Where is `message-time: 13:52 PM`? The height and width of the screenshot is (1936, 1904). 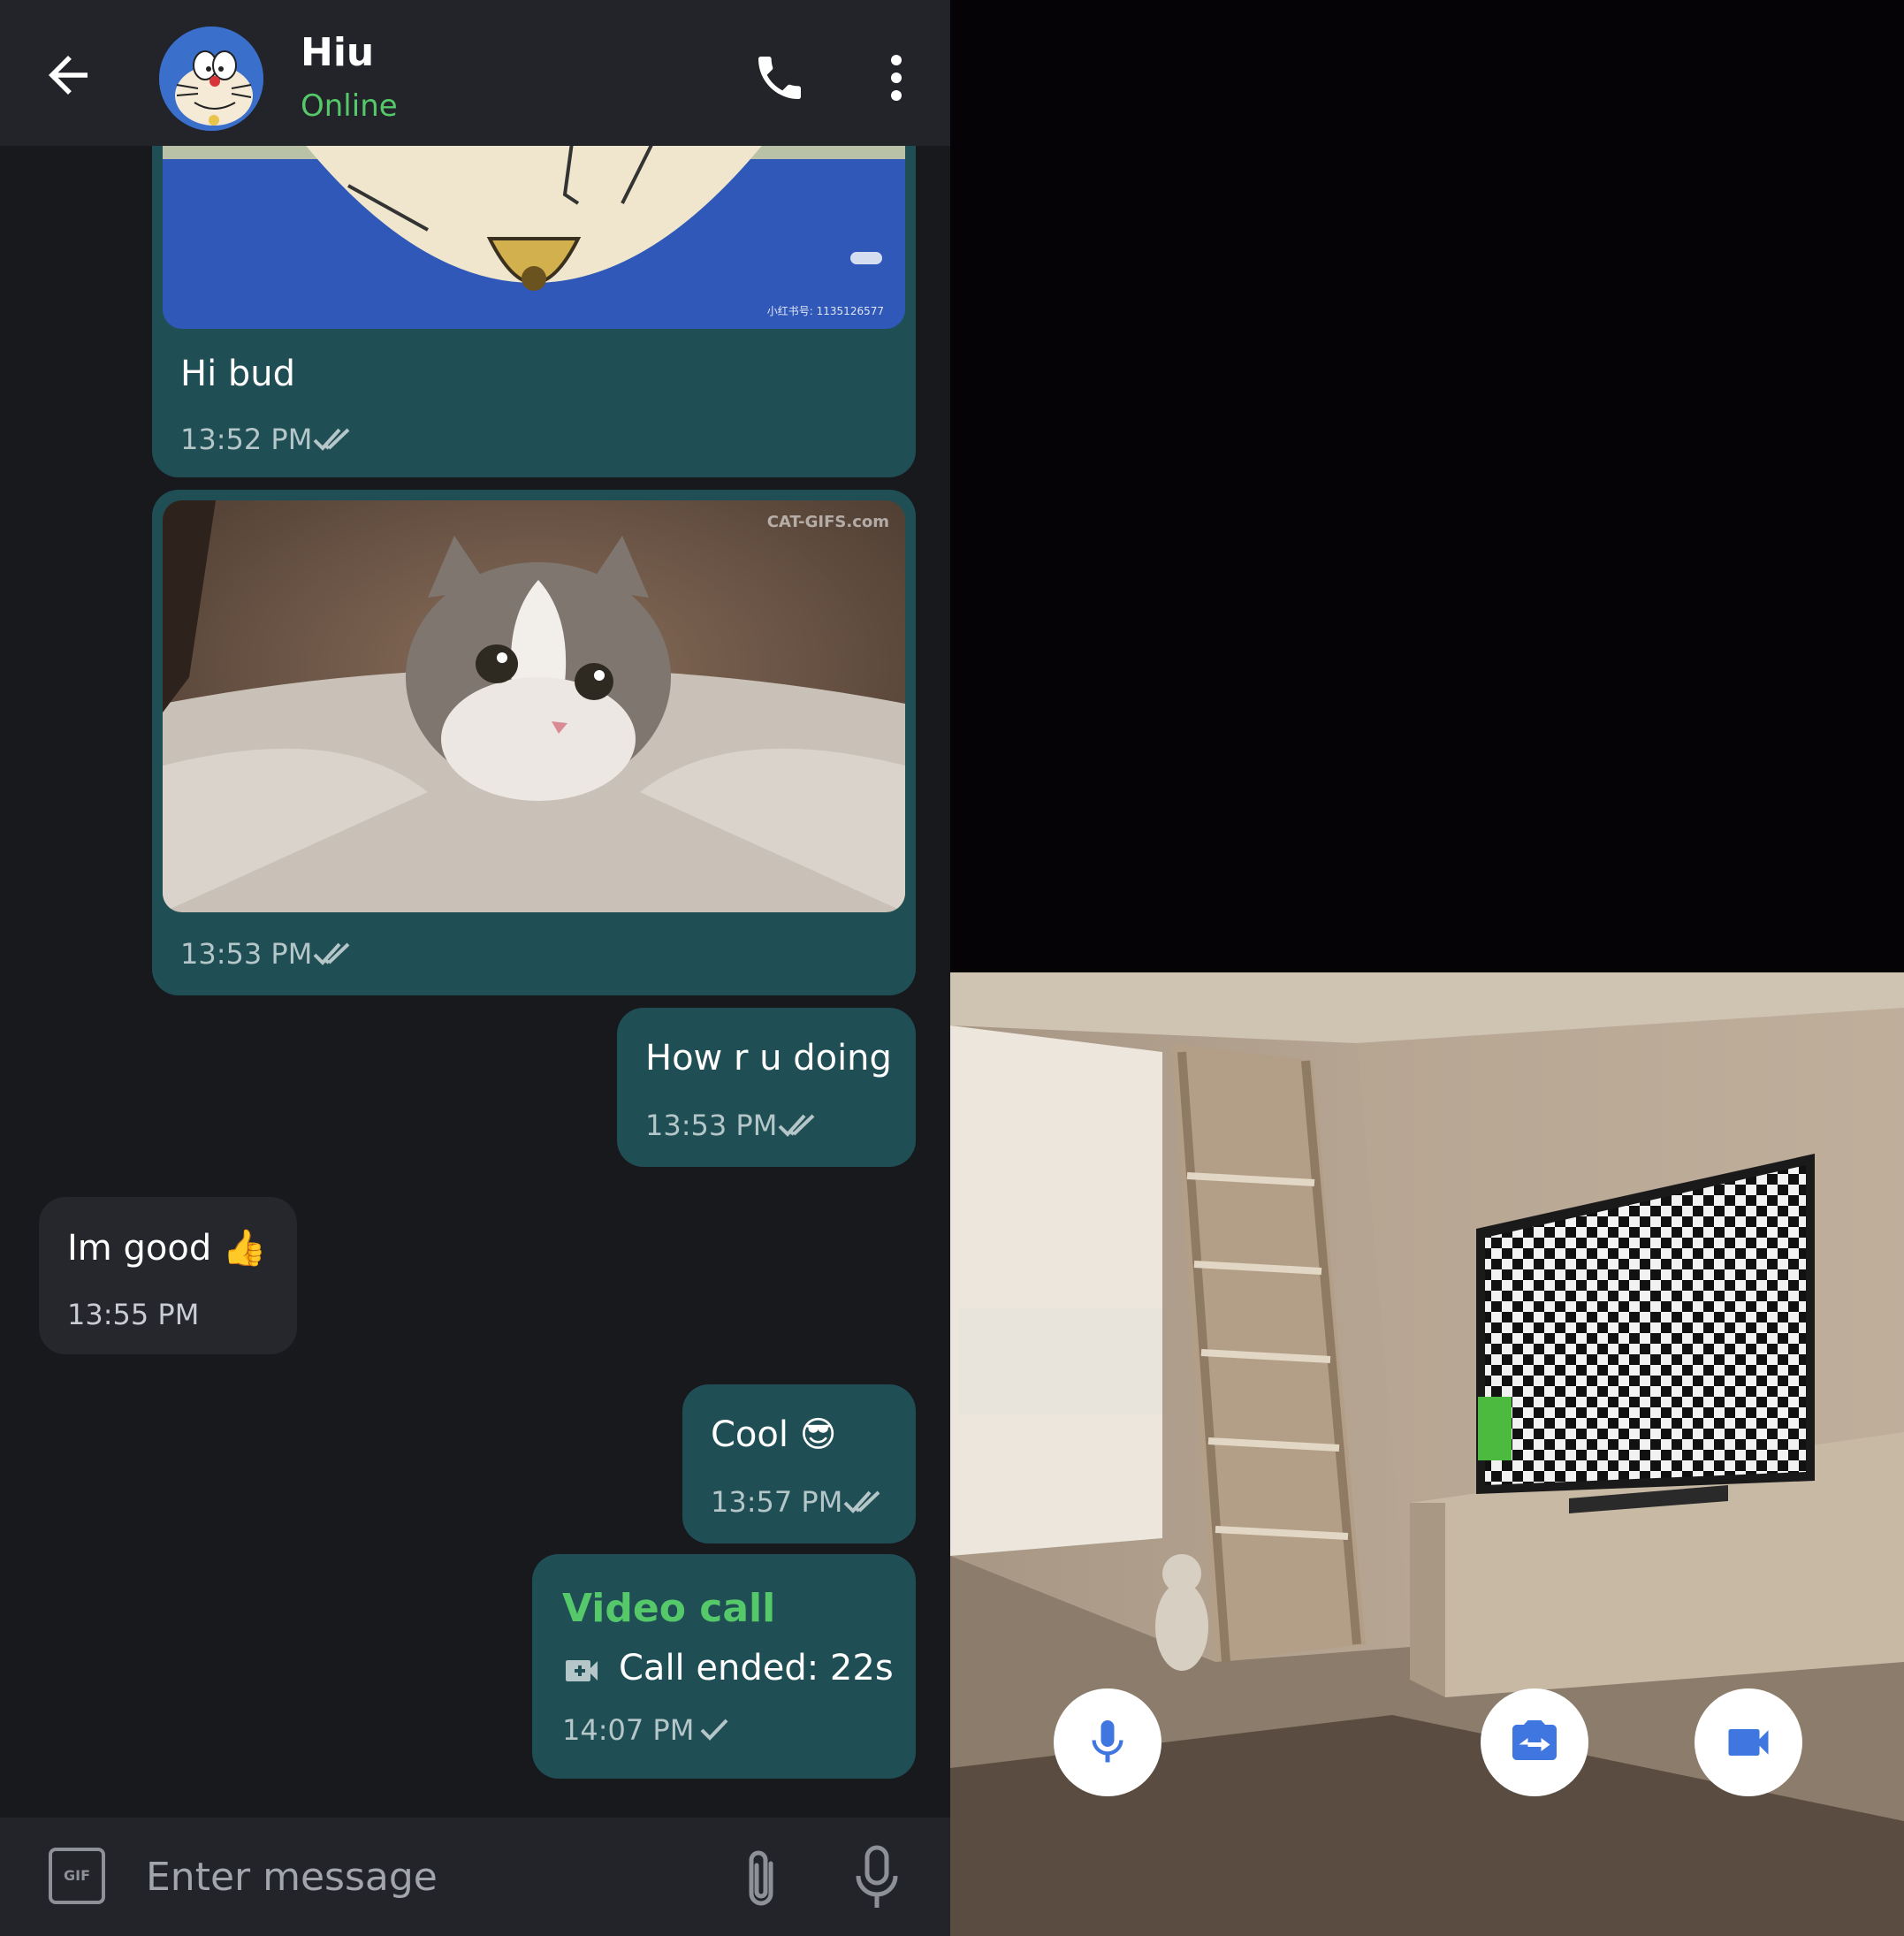 message-time: 13:52 PM is located at coordinates (247, 439).